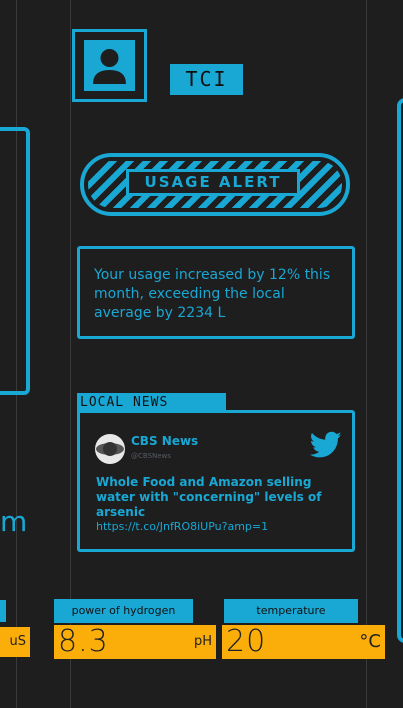 Image resolution: width=403 pixels, height=708 pixels. Describe the element at coordinates (303, 642) in the screenshot. I see `temperature-sensor-value-box: 20 °C` at that location.